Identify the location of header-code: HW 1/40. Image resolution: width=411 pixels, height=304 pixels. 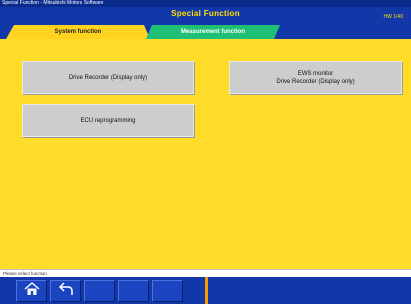
(393, 17).